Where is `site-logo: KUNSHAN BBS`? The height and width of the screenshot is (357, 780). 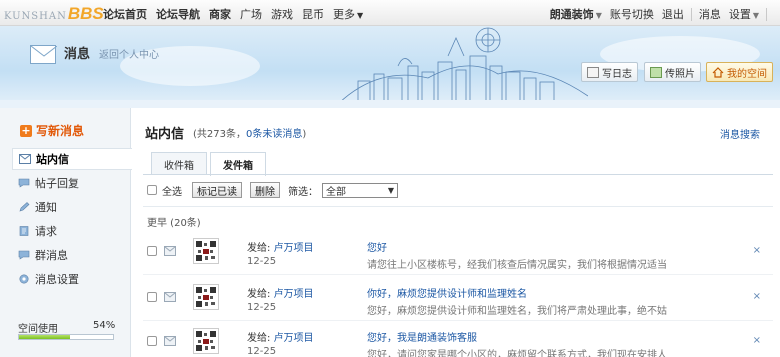
site-logo: KUNSHAN BBS is located at coordinates (54, 13).